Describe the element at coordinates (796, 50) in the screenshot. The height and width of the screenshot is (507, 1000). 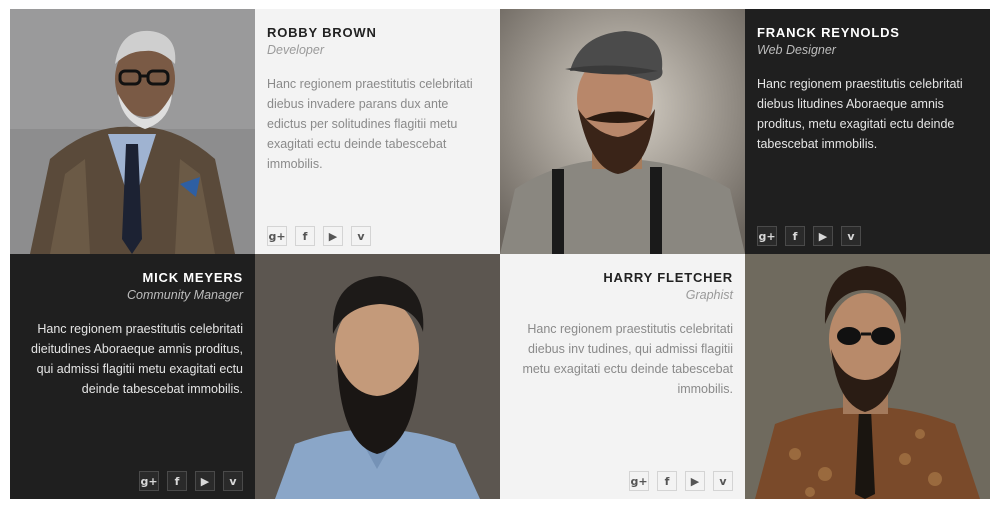
I see `member-role: Web Designer` at that location.